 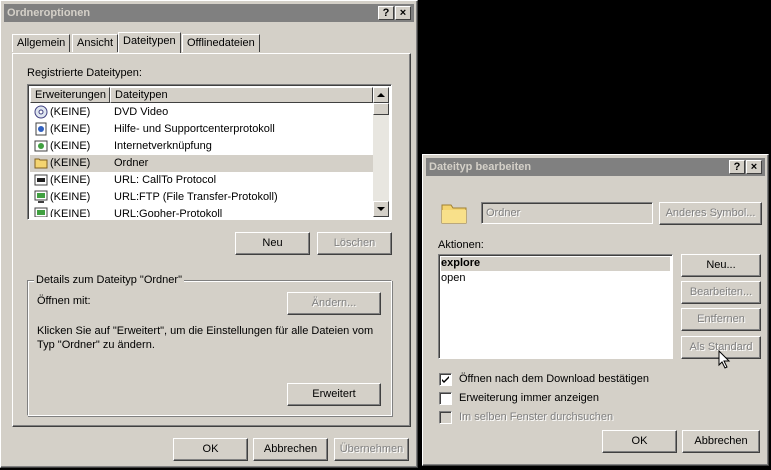 What do you see at coordinates (290, 449) in the screenshot?
I see `cancel-button: Abbrechen` at bounding box center [290, 449].